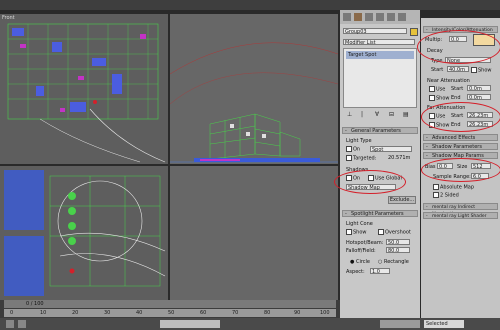 This screenshot has width=500, height=330. I want to click on viewport-camera, so click(254, 233).